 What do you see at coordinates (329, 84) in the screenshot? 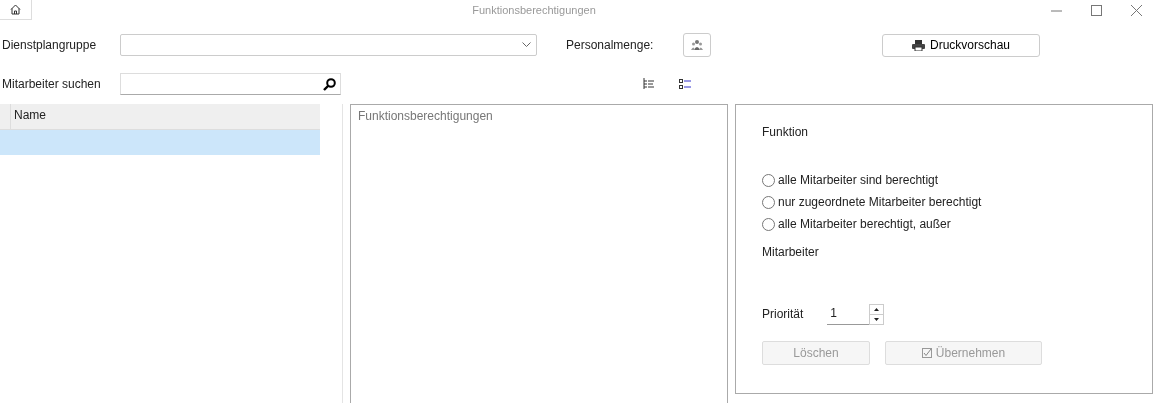
I see `search-icon` at bounding box center [329, 84].